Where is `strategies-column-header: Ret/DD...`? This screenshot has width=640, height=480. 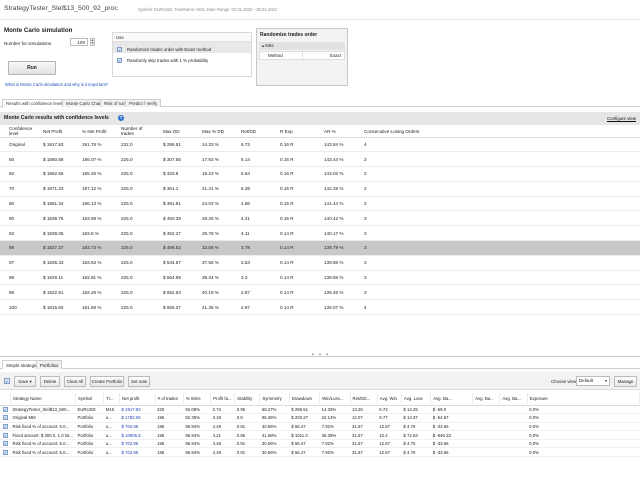 strategies-column-header: Ret/DD... is located at coordinates (364, 399).